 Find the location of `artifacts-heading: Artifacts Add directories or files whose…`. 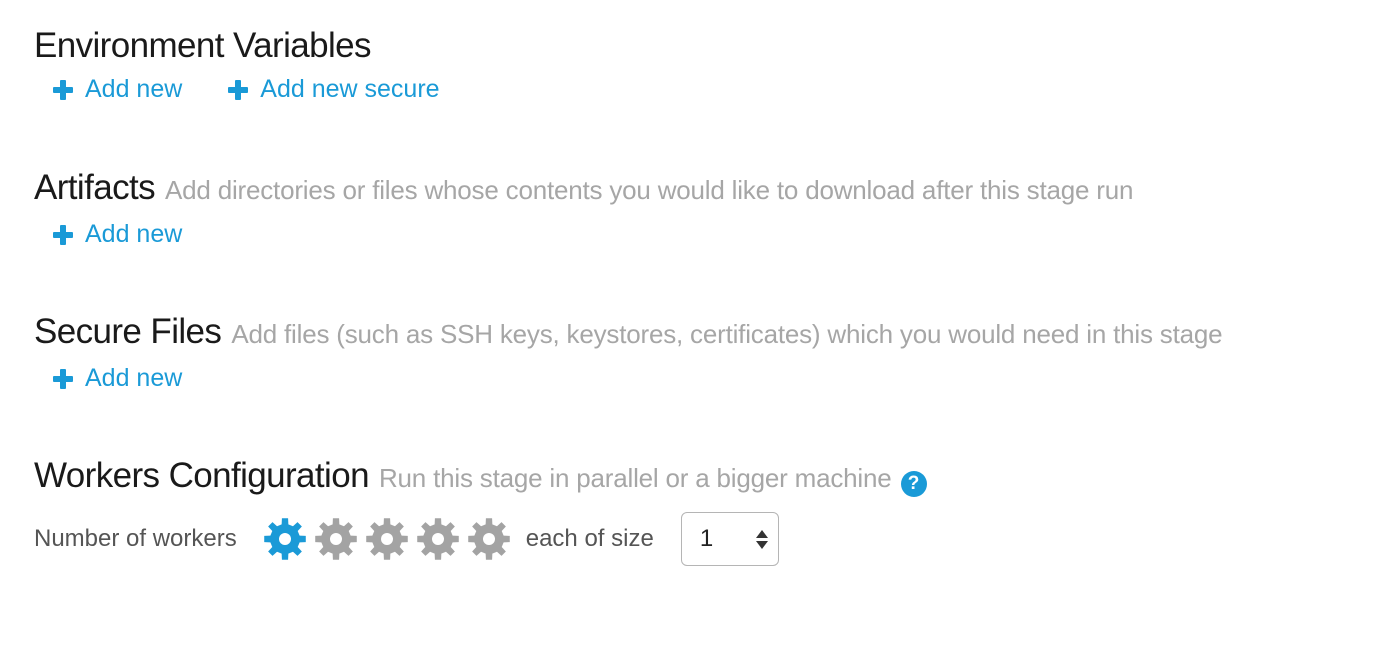

artifacts-heading: Artifacts Add directories or files whose… is located at coordinates (583, 188).